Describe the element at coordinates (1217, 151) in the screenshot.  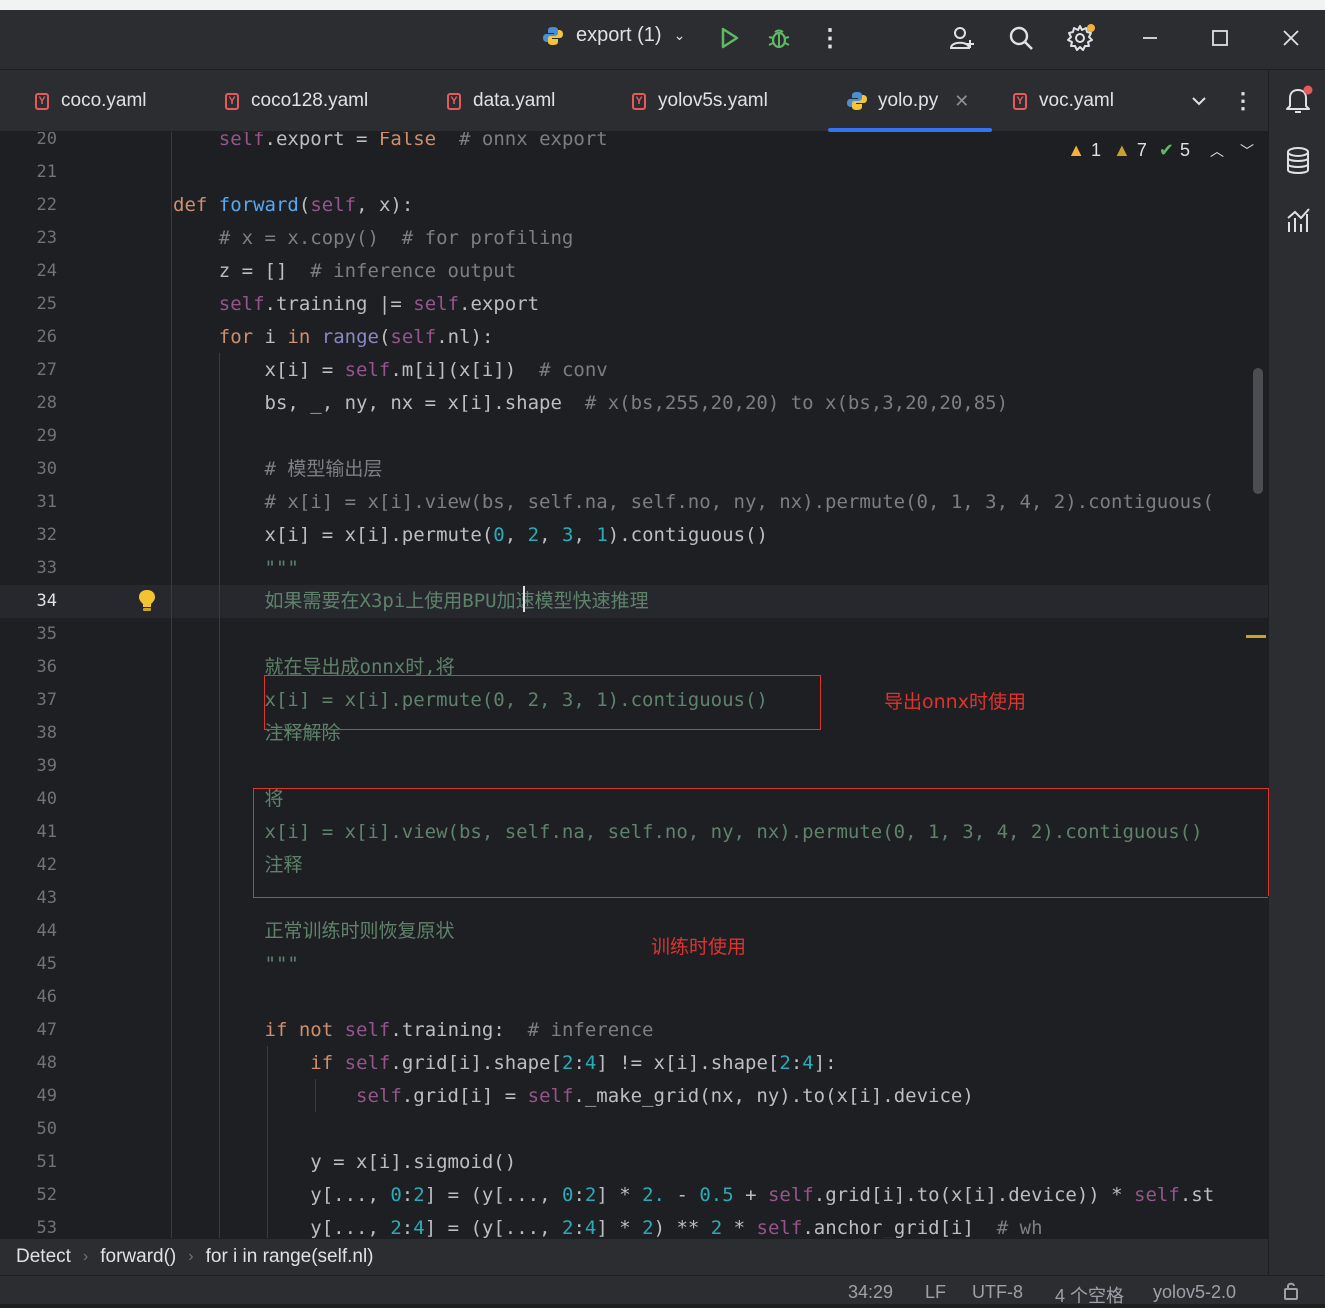
I see `previous-highlight-icon: ︿` at that location.